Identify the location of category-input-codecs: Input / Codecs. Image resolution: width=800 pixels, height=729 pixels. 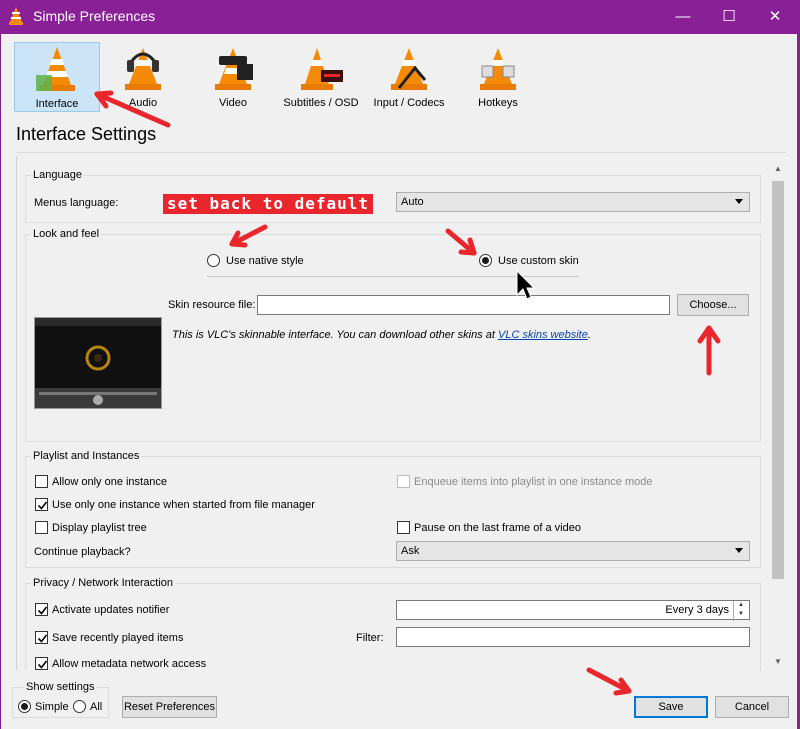
(409, 77).